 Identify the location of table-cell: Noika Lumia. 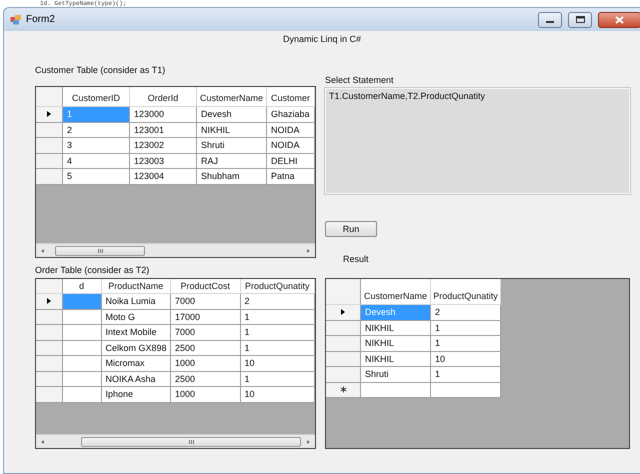
(137, 302).